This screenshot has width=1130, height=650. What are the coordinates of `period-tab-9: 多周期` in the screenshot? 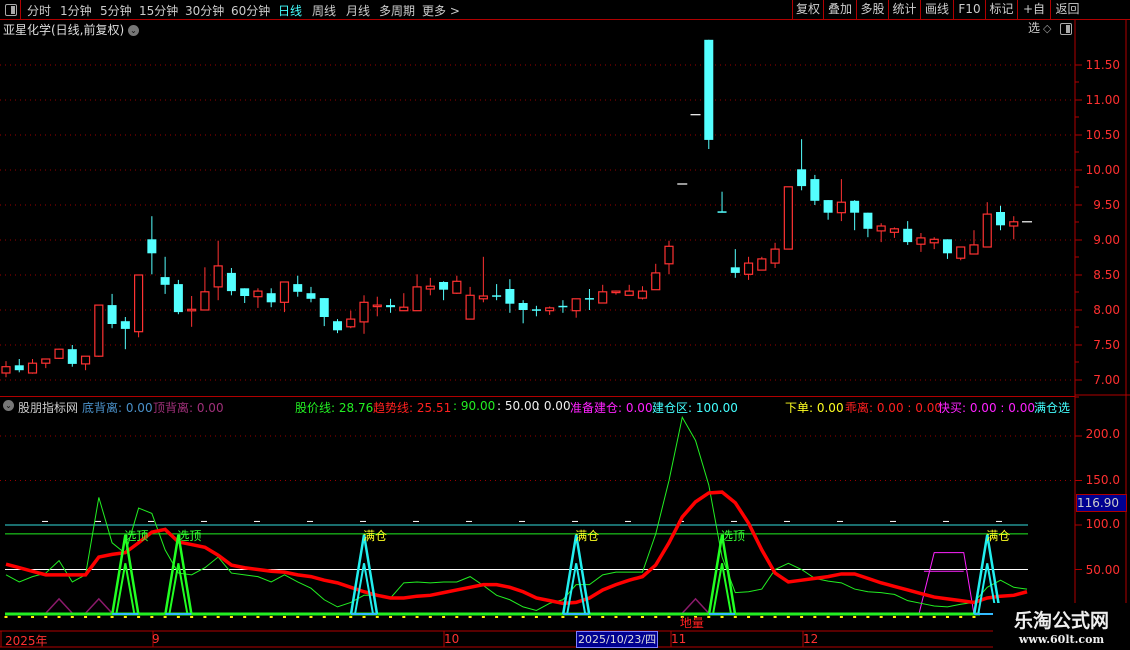 It's located at (397, 10).